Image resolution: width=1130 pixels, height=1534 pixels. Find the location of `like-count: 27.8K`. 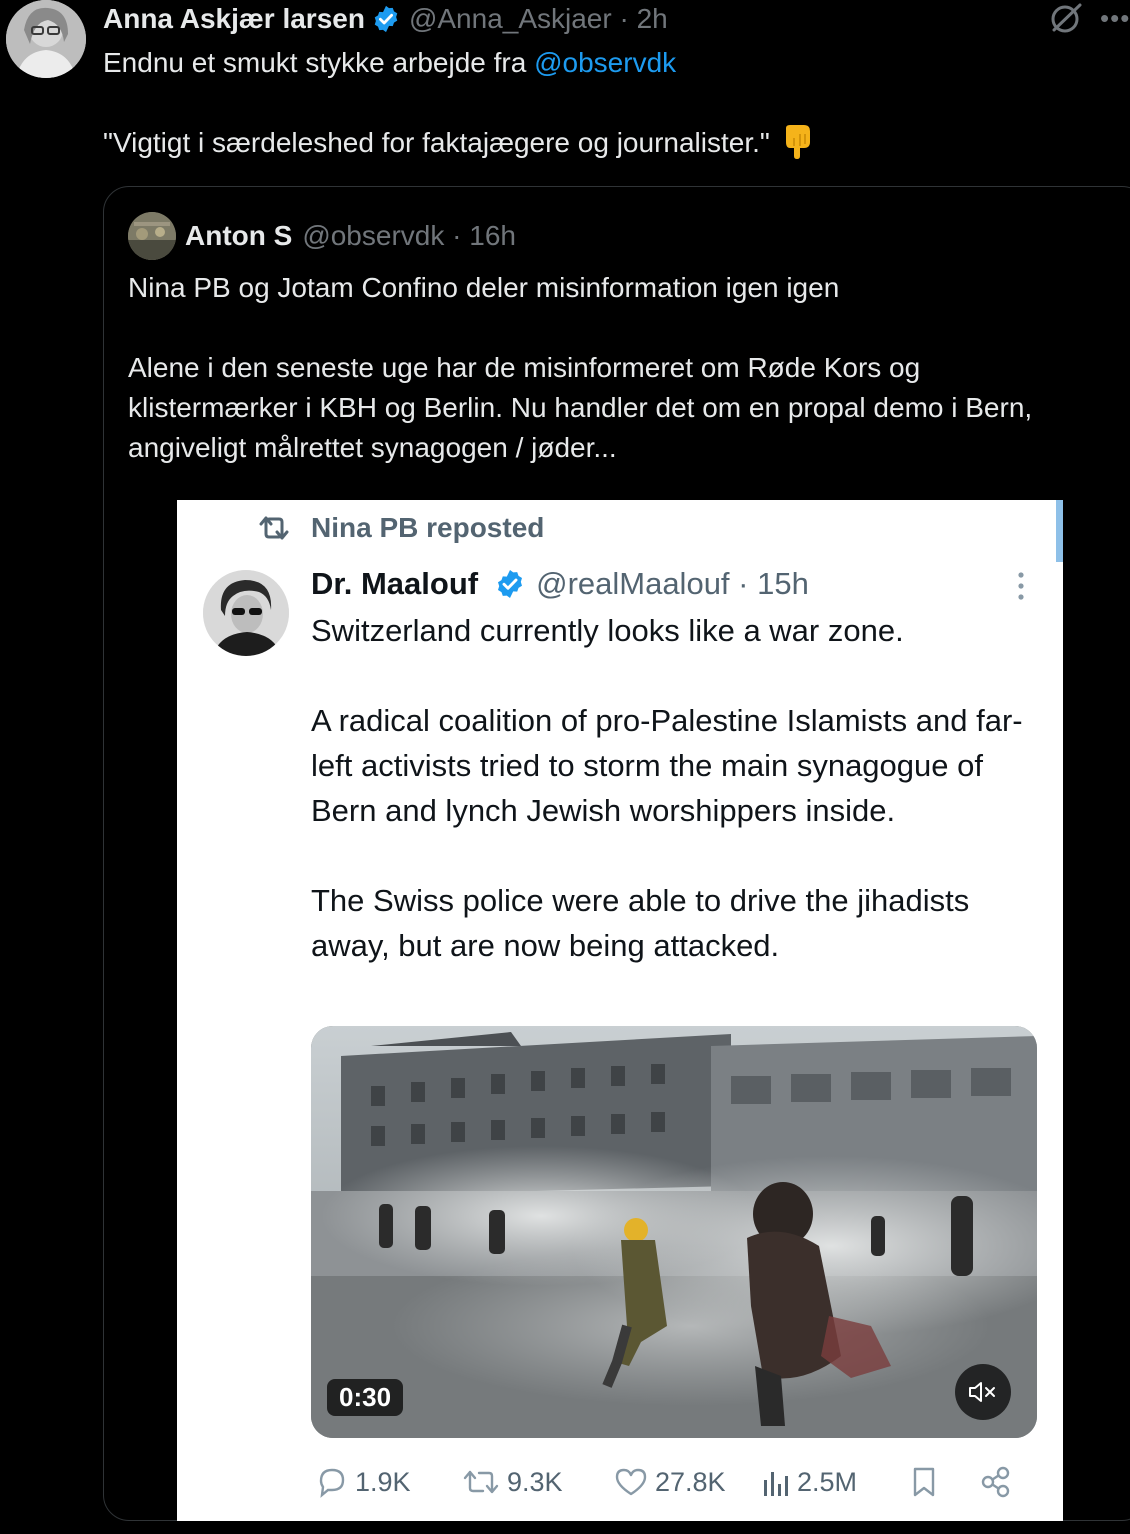

like-count: 27.8K is located at coordinates (690, 1481).